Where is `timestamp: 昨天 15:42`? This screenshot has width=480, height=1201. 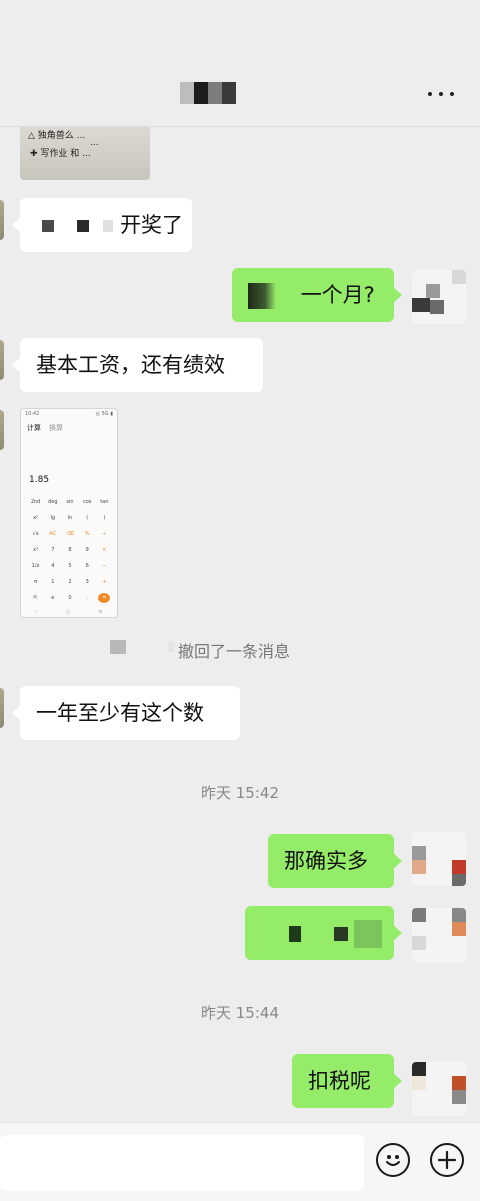
timestamp: 昨天 15:42 is located at coordinates (240, 793).